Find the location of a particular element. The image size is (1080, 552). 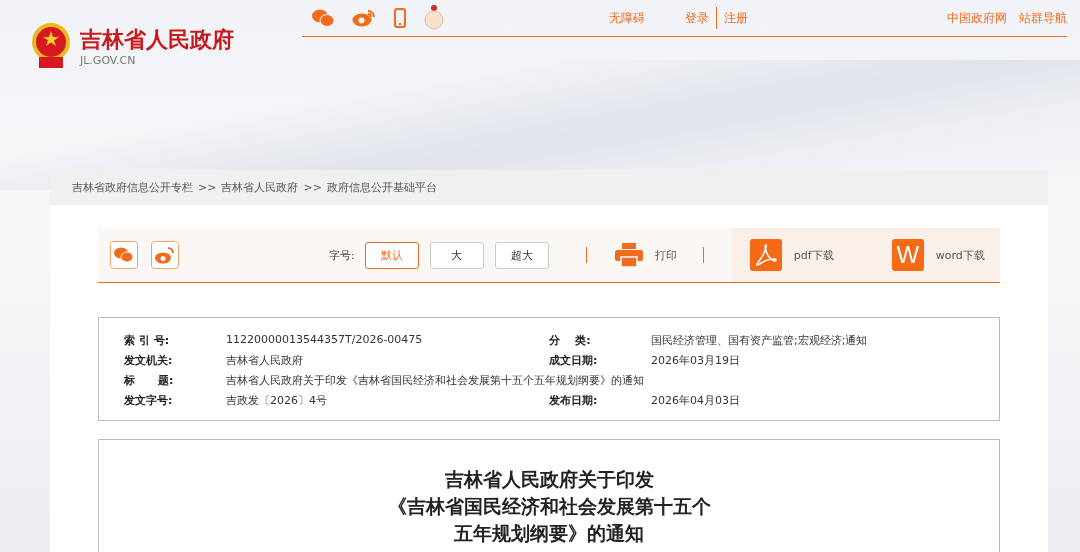

wechat-icon is located at coordinates (323, 18).